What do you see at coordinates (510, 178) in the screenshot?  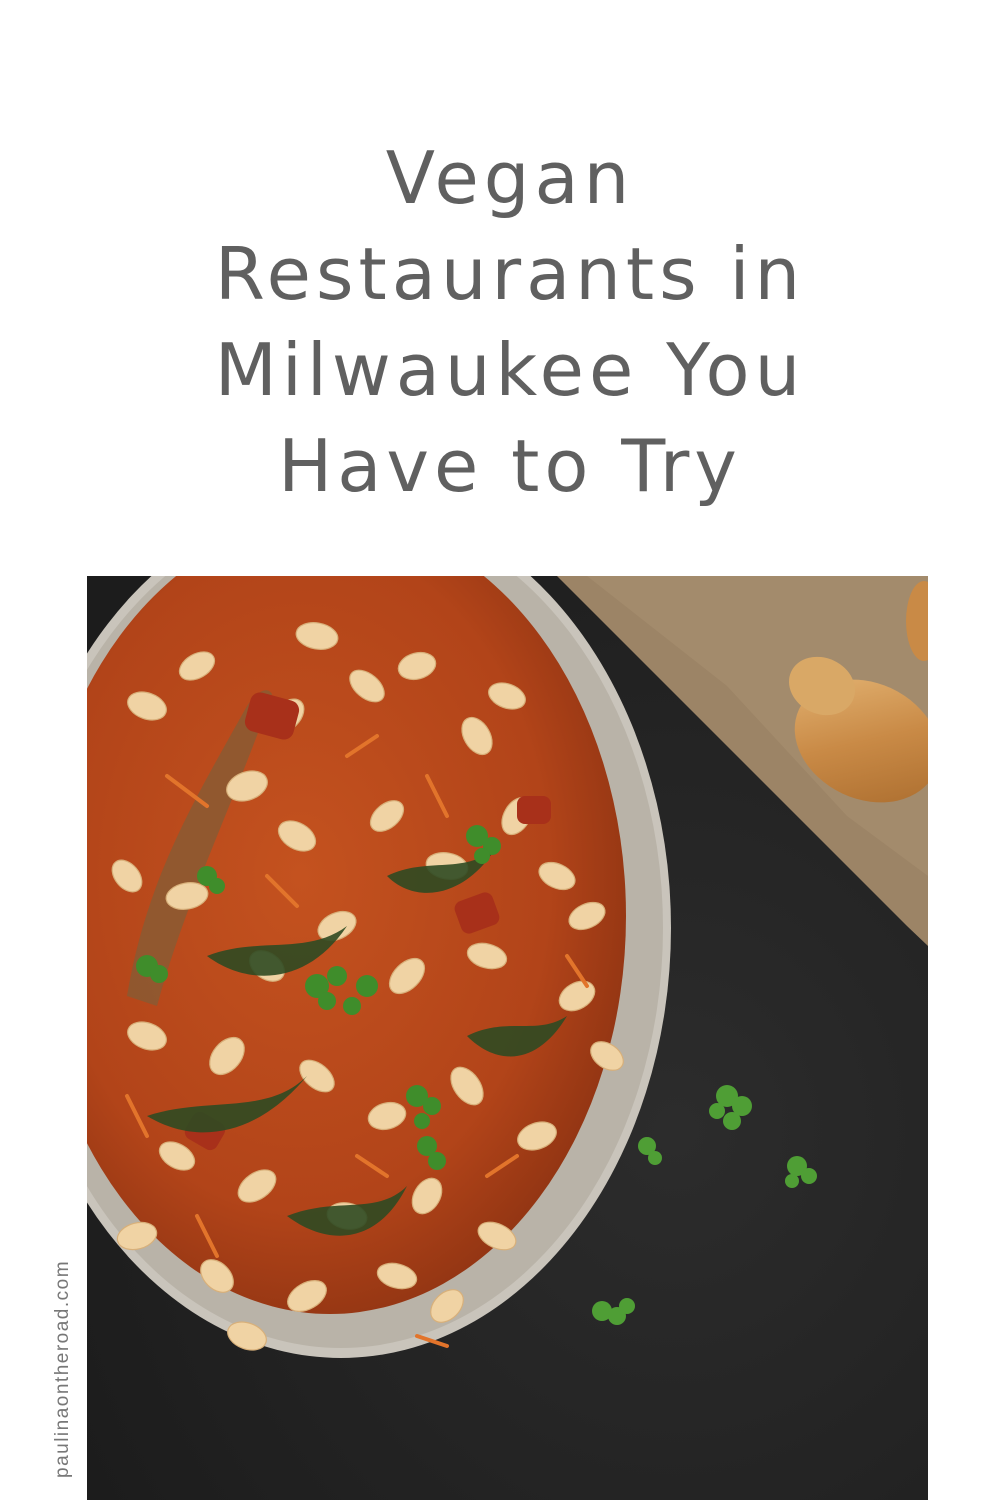 I see `title-line-1: Vegan` at bounding box center [510, 178].